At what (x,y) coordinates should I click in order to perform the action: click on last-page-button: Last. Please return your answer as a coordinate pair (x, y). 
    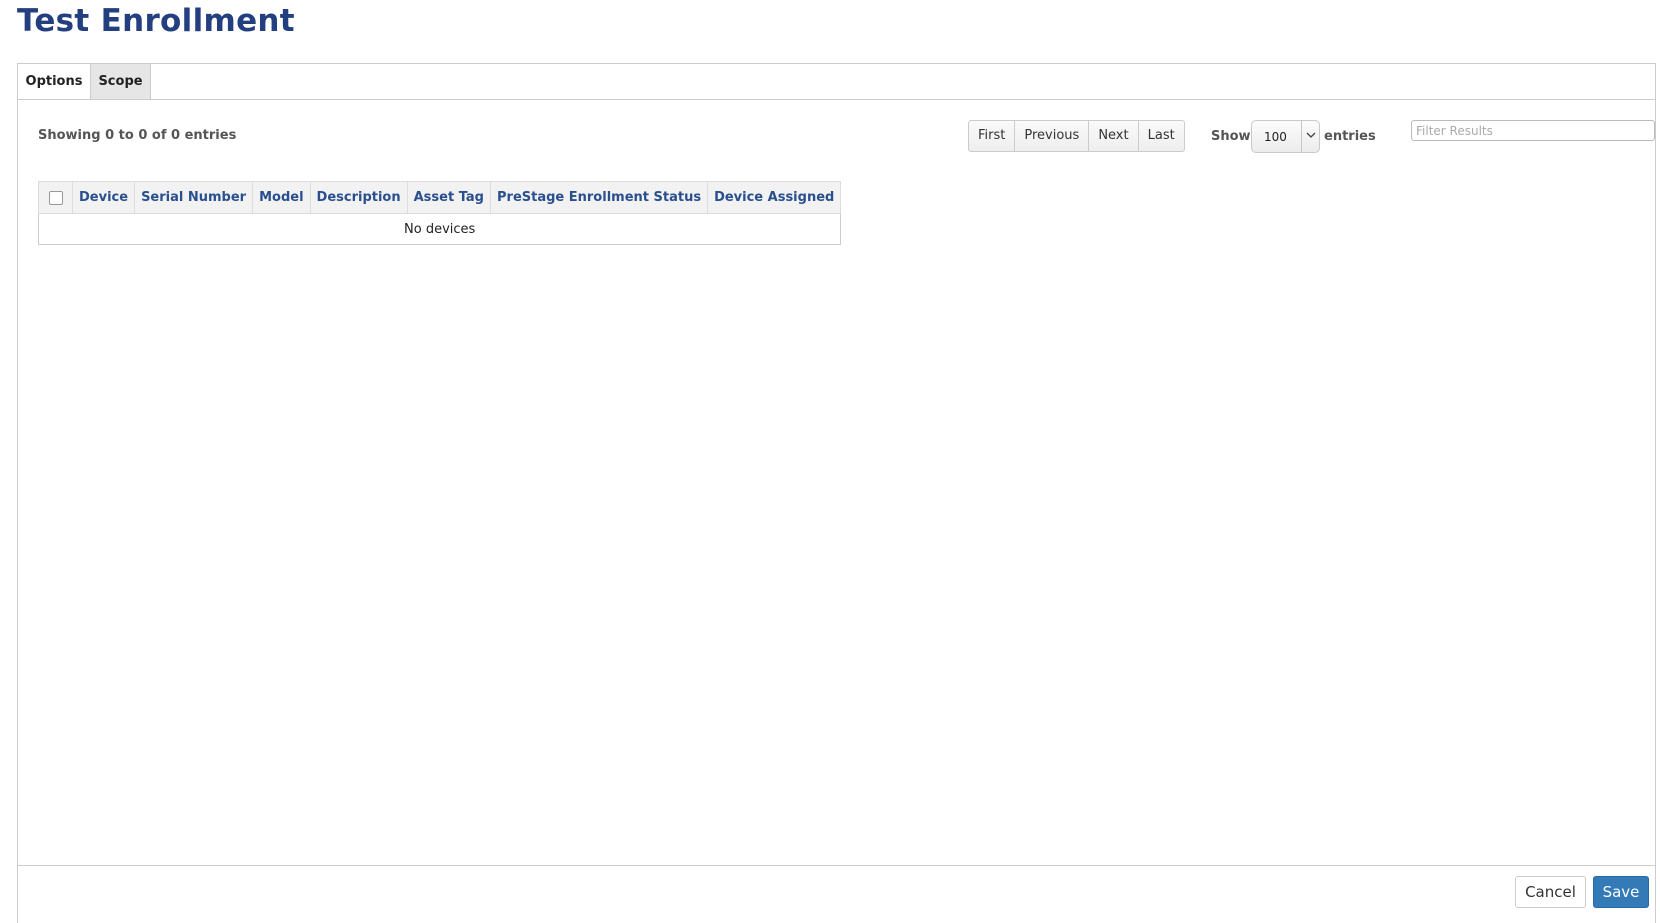
    Looking at the image, I should click on (1161, 136).